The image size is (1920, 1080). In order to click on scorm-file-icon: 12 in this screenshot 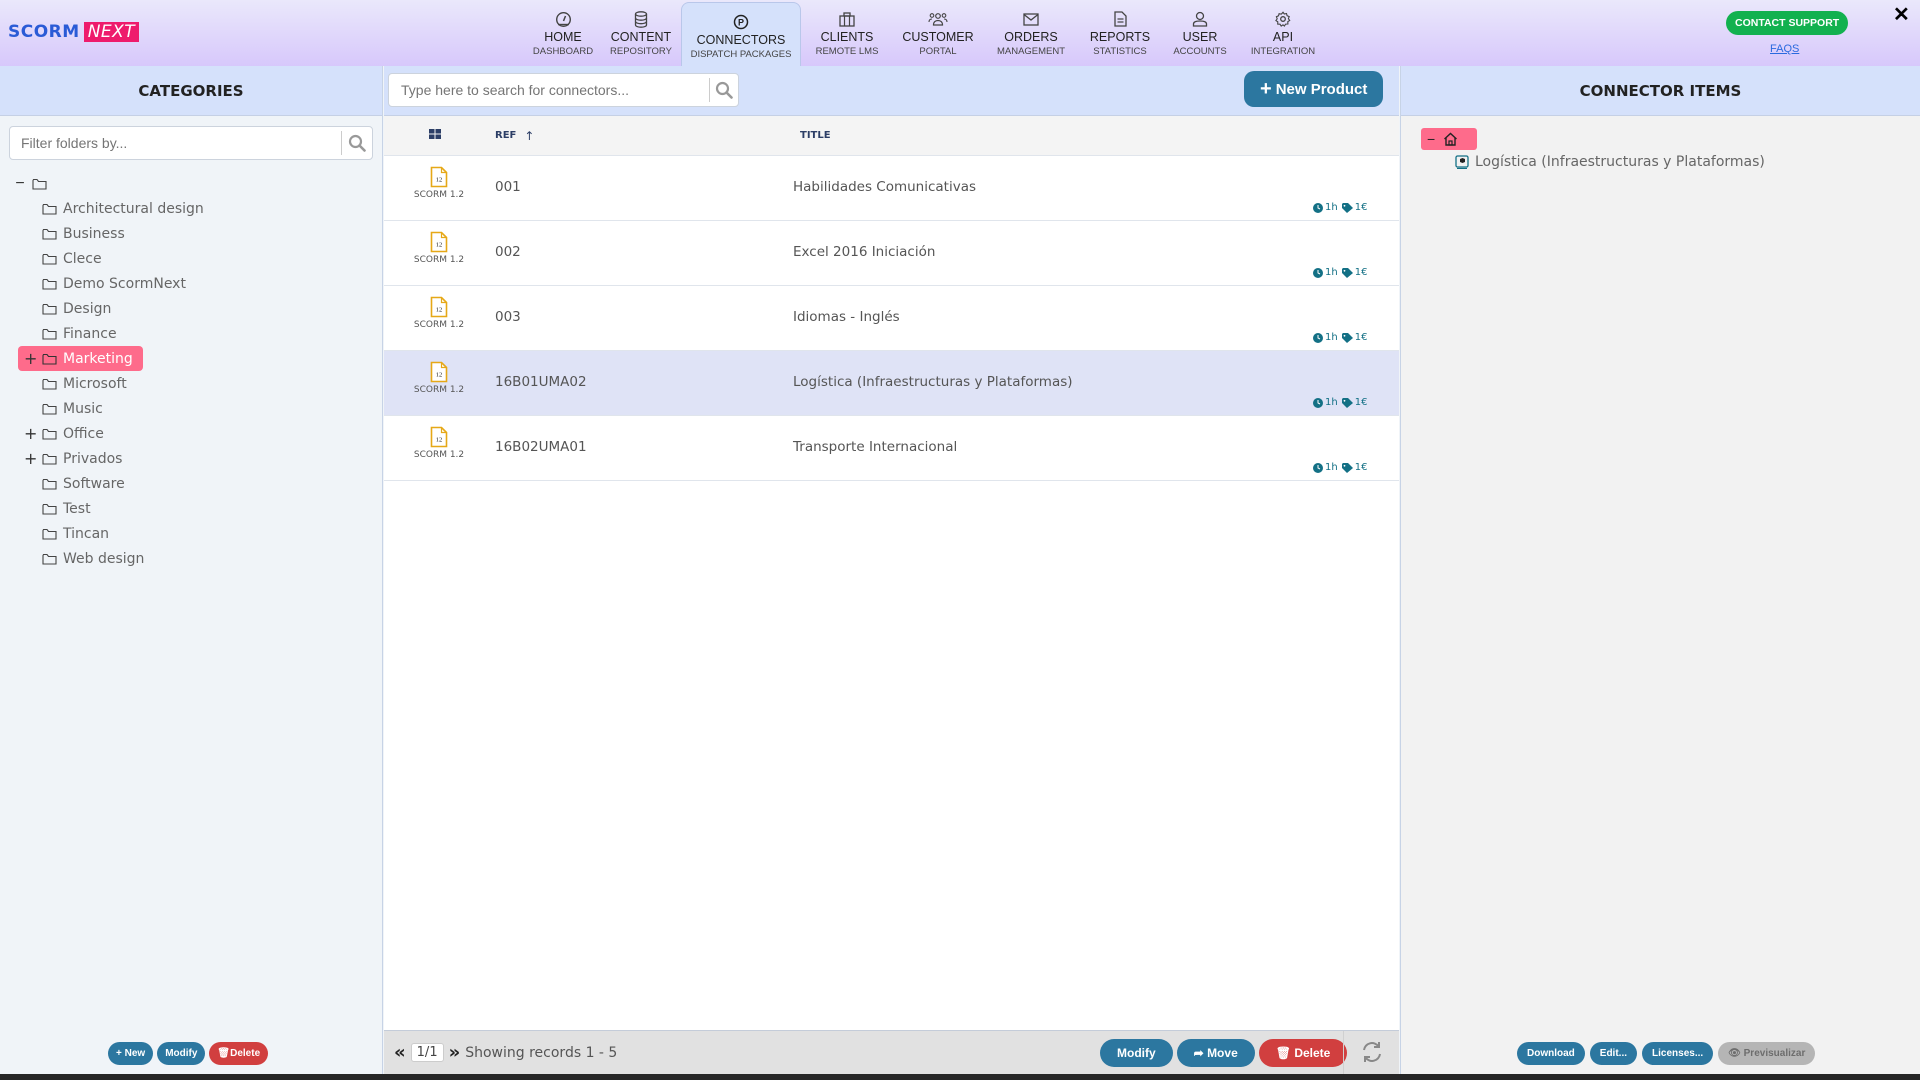, I will do `click(439, 177)`.